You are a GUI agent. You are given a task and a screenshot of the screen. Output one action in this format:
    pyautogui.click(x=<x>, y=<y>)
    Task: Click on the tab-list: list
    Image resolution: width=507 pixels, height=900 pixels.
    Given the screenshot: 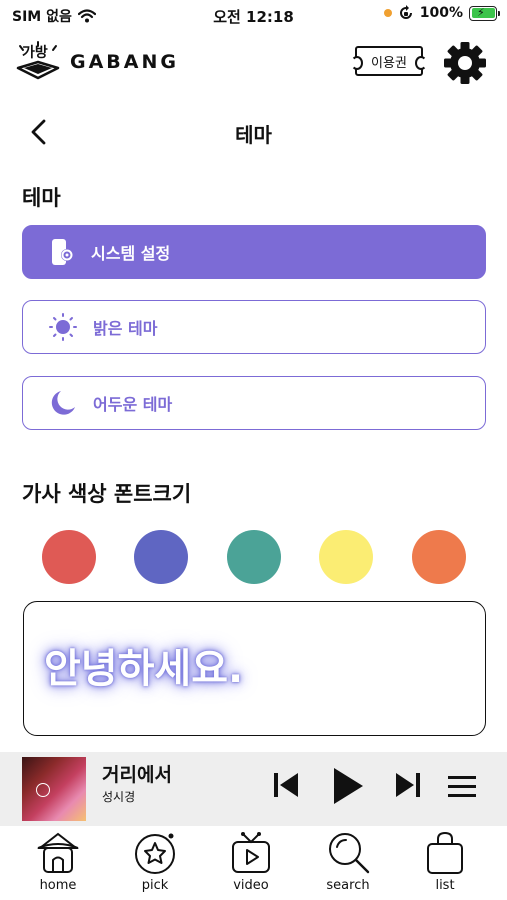 What is the action you would take?
    pyautogui.click(x=445, y=863)
    